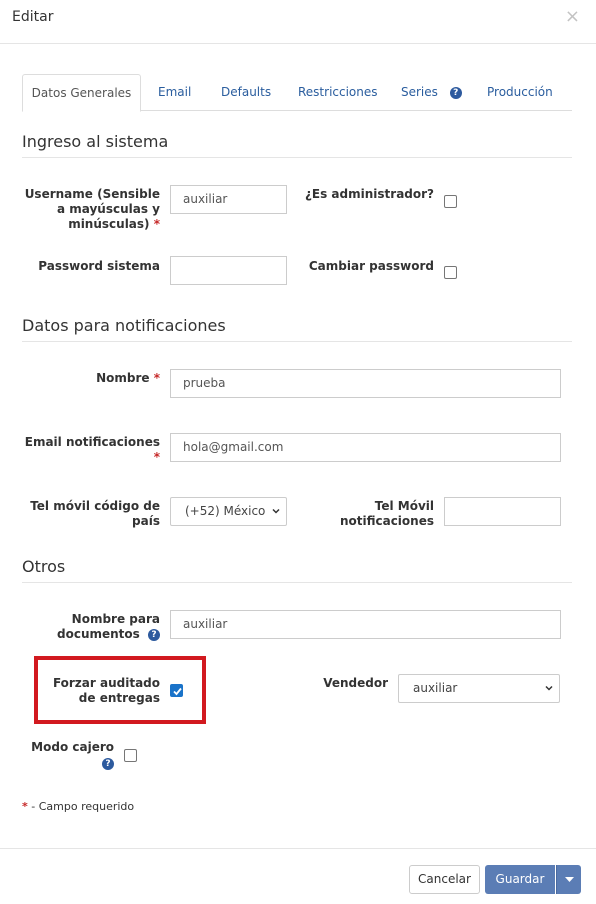  I want to click on footnote-text: - Campo requerido, so click(83, 806).